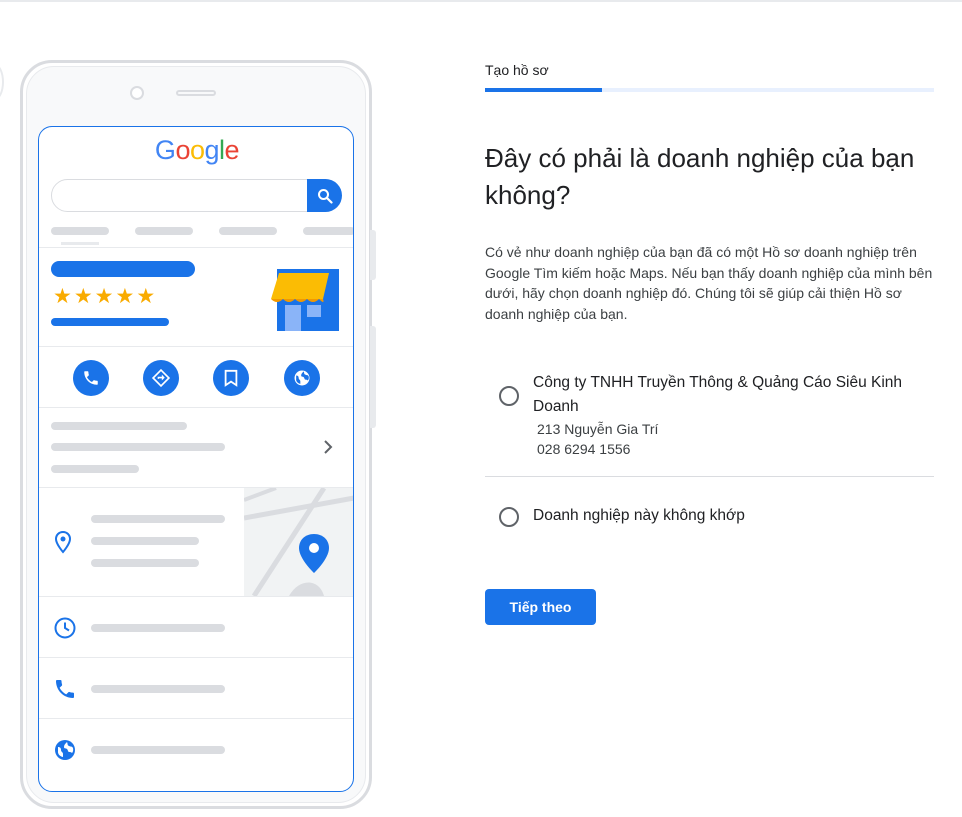 Image resolution: width=962 pixels, height=817 pixels. Describe the element at coordinates (709, 476) in the screenshot. I see `option-divider` at that location.